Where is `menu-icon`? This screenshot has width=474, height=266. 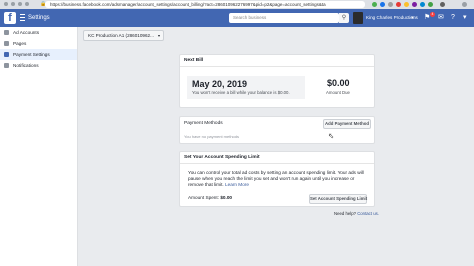 menu-icon is located at coordinates (464, 4).